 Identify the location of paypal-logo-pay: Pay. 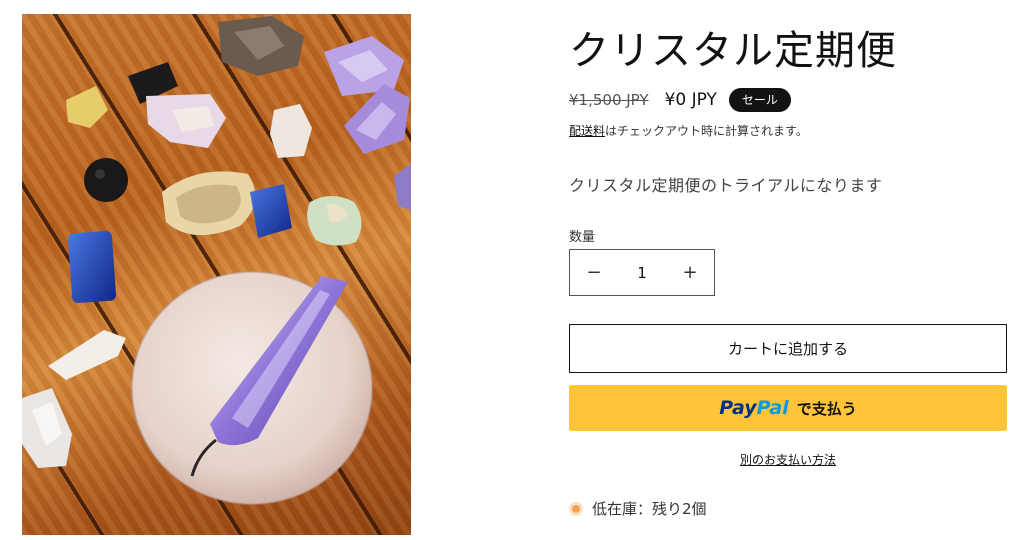
(738, 408).